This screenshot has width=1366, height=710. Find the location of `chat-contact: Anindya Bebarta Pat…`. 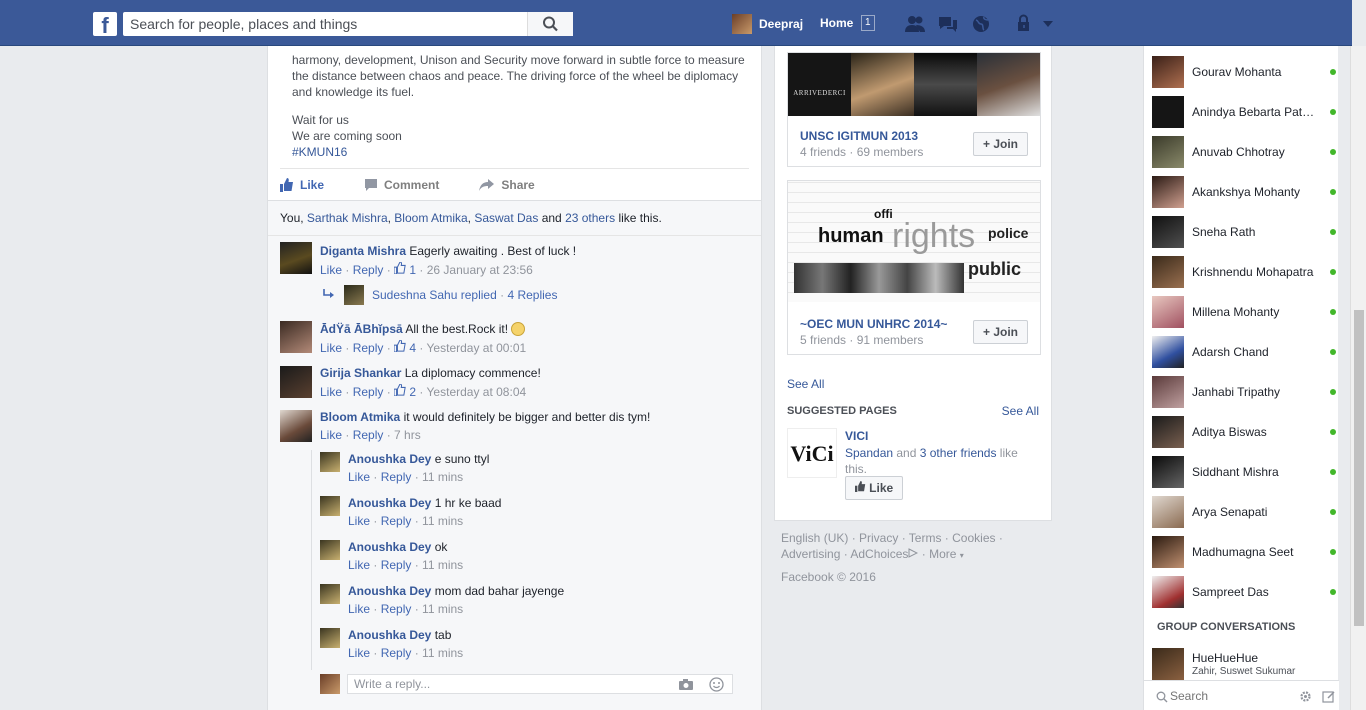

chat-contact: Anindya Bebarta Pat… is located at coordinates (1244, 112).